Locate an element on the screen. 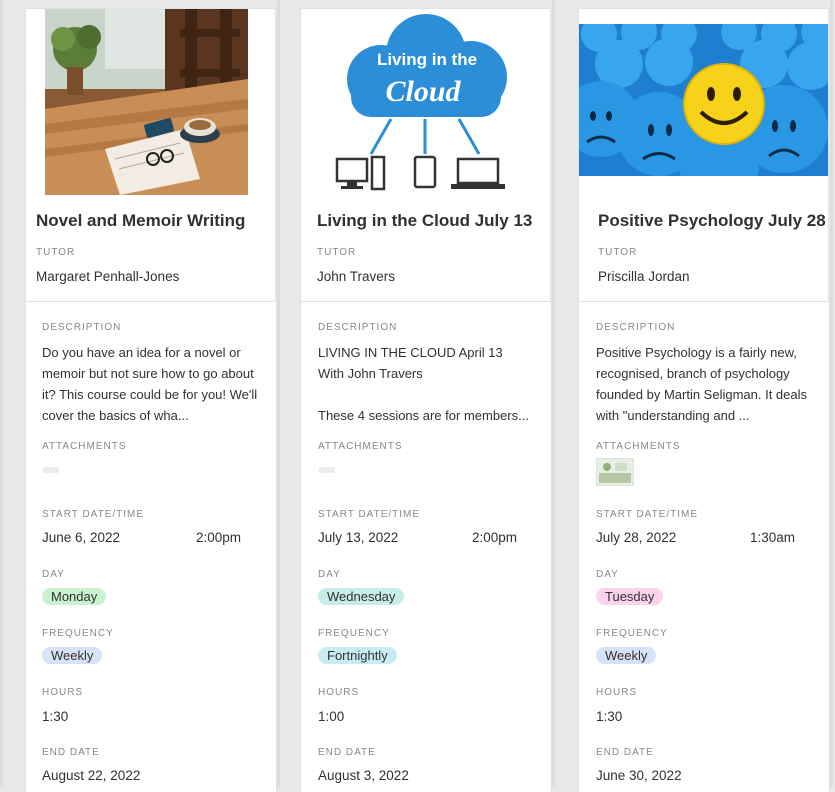 The height and width of the screenshot is (792, 835). start-date: July 13, 2022 is located at coordinates (358, 537).